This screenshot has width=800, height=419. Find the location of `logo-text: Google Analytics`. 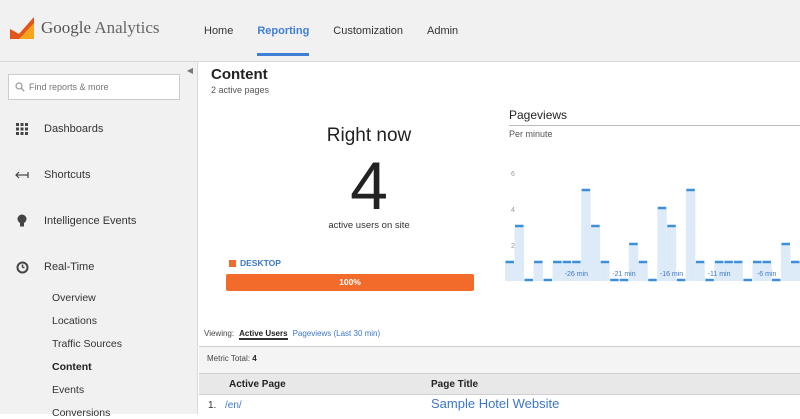

logo-text: Google Analytics is located at coordinates (100, 28).